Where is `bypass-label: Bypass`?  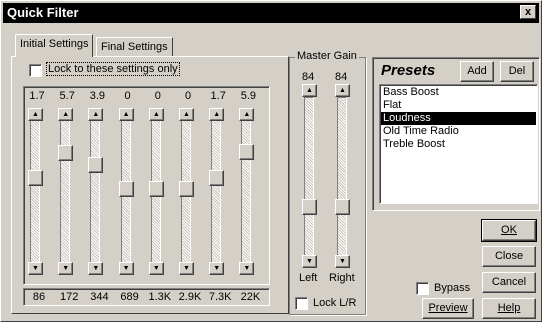
bypass-label: Bypass is located at coordinates (452, 288).